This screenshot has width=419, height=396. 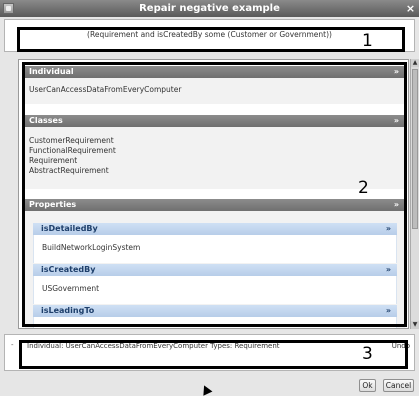 I want to click on title-bar: Repair negative example ×, so click(x=209, y=8).